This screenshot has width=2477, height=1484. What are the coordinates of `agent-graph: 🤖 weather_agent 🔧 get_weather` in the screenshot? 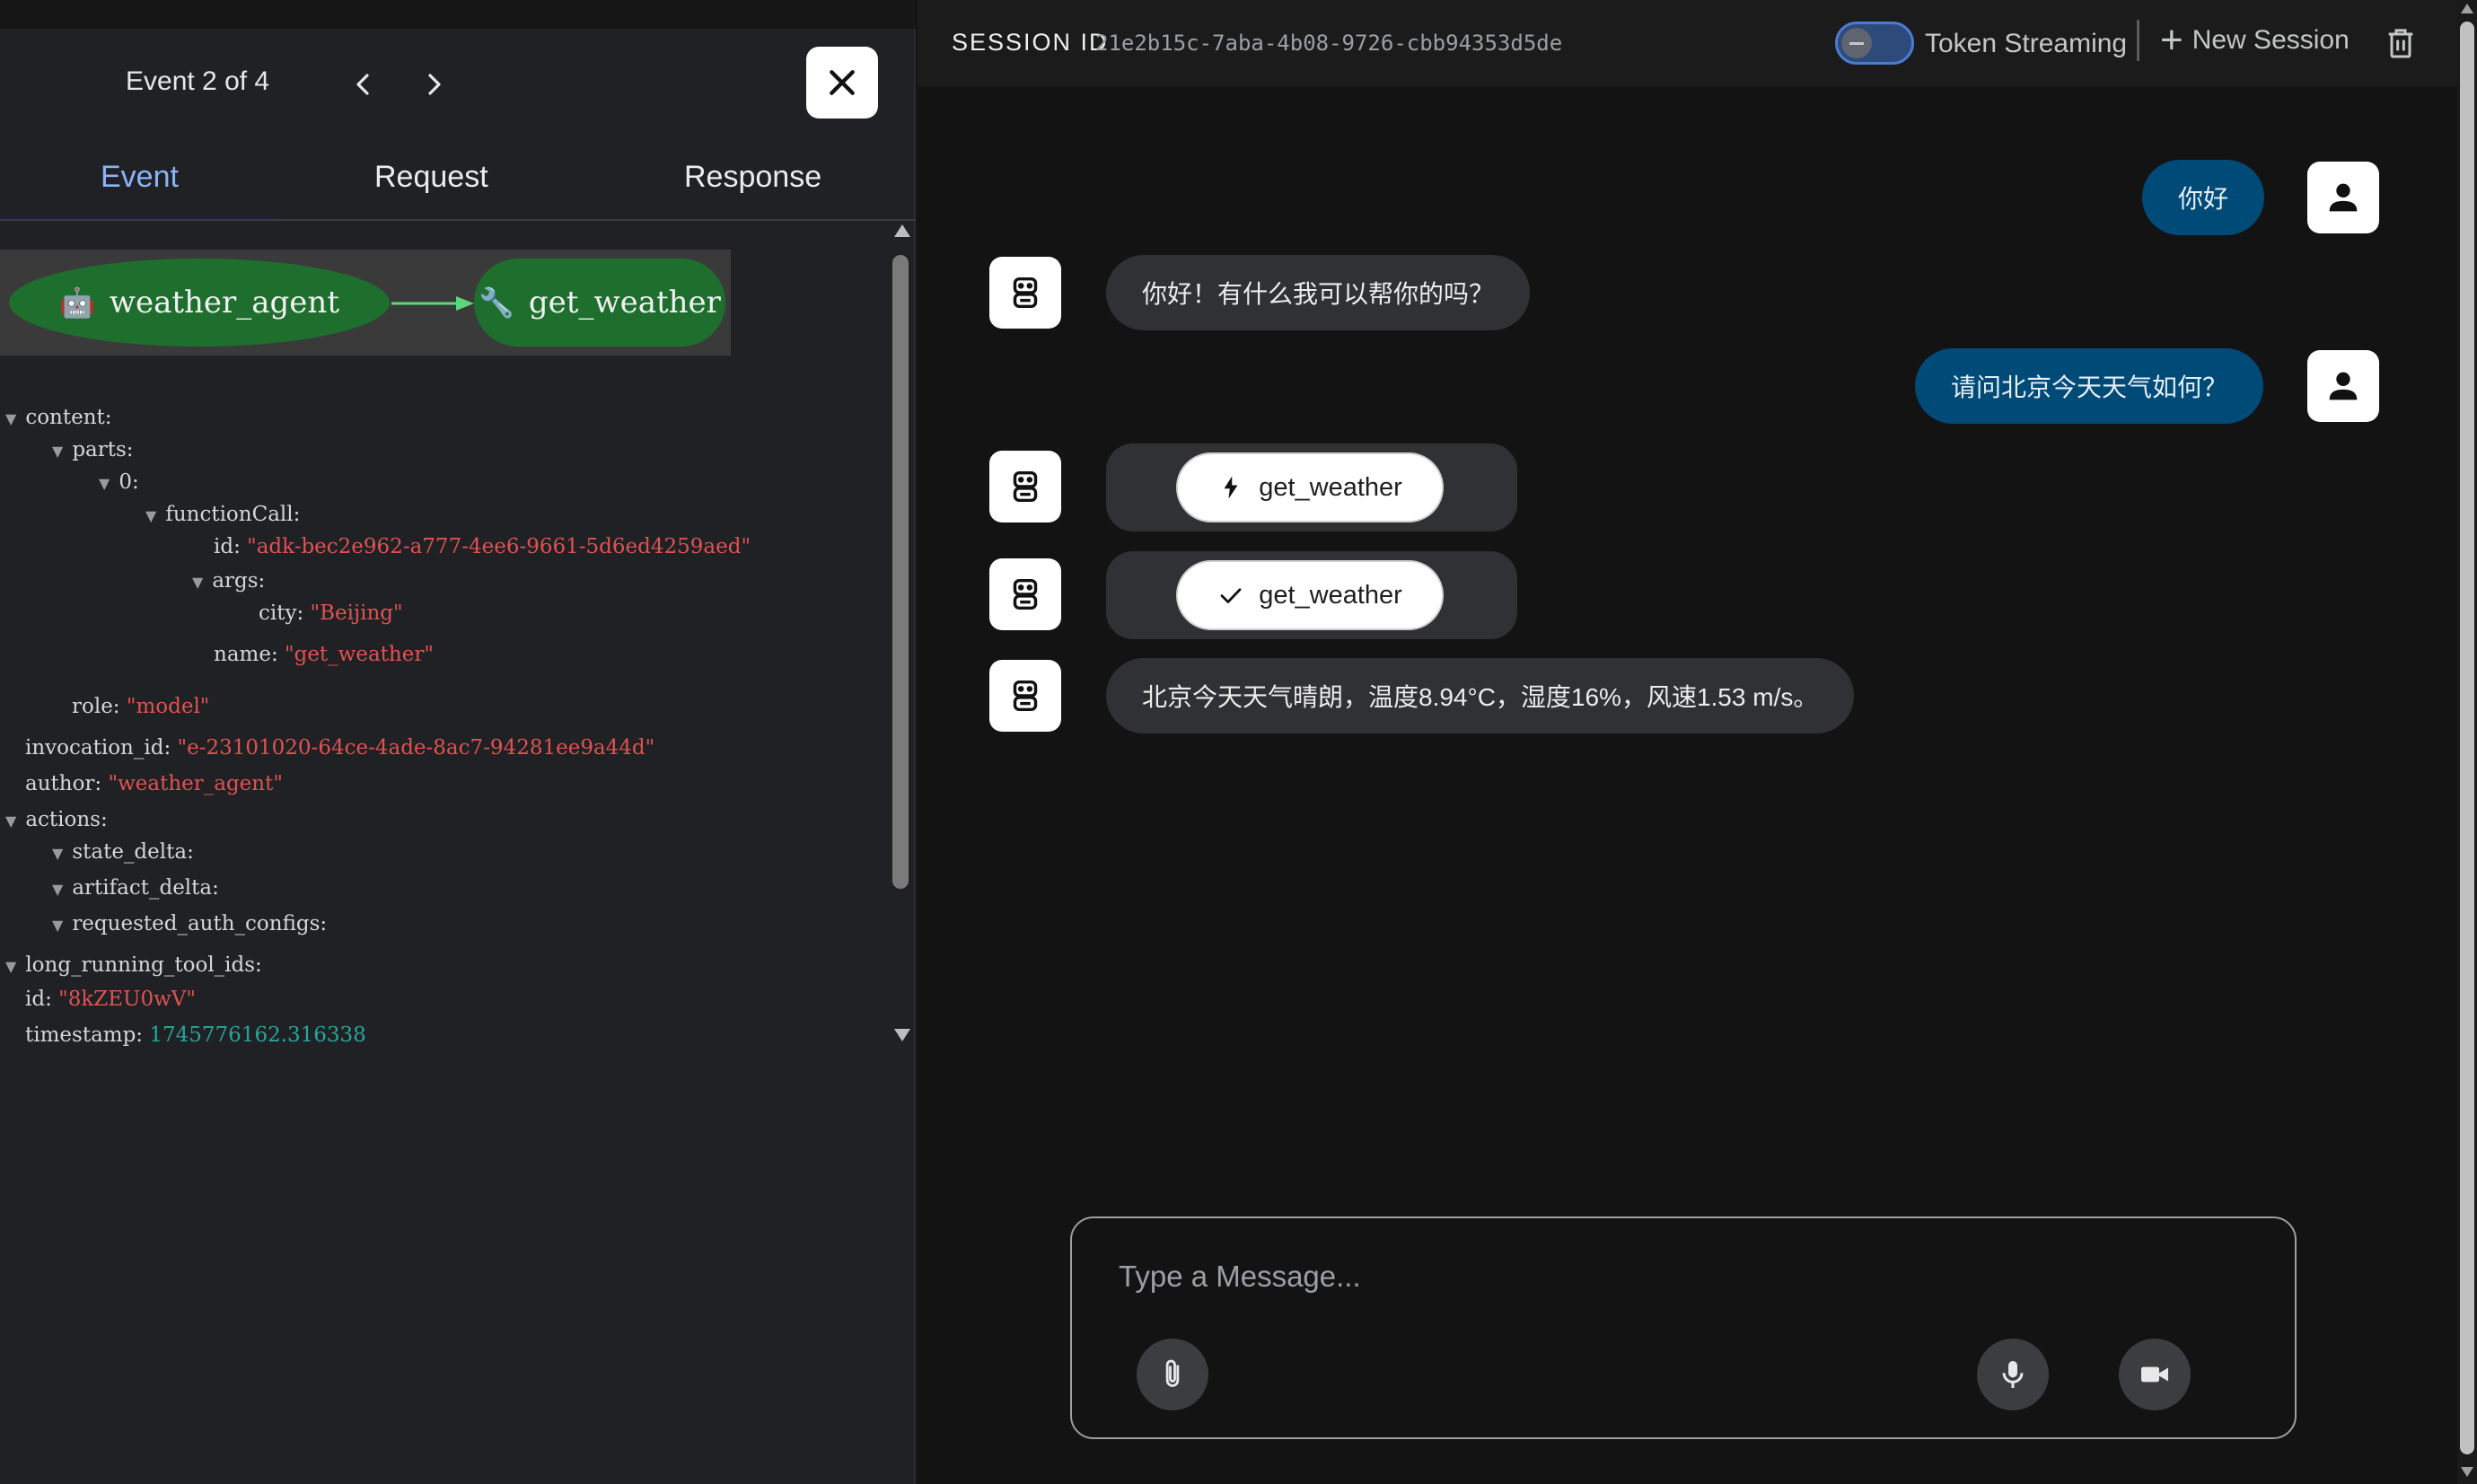 It's located at (365, 303).